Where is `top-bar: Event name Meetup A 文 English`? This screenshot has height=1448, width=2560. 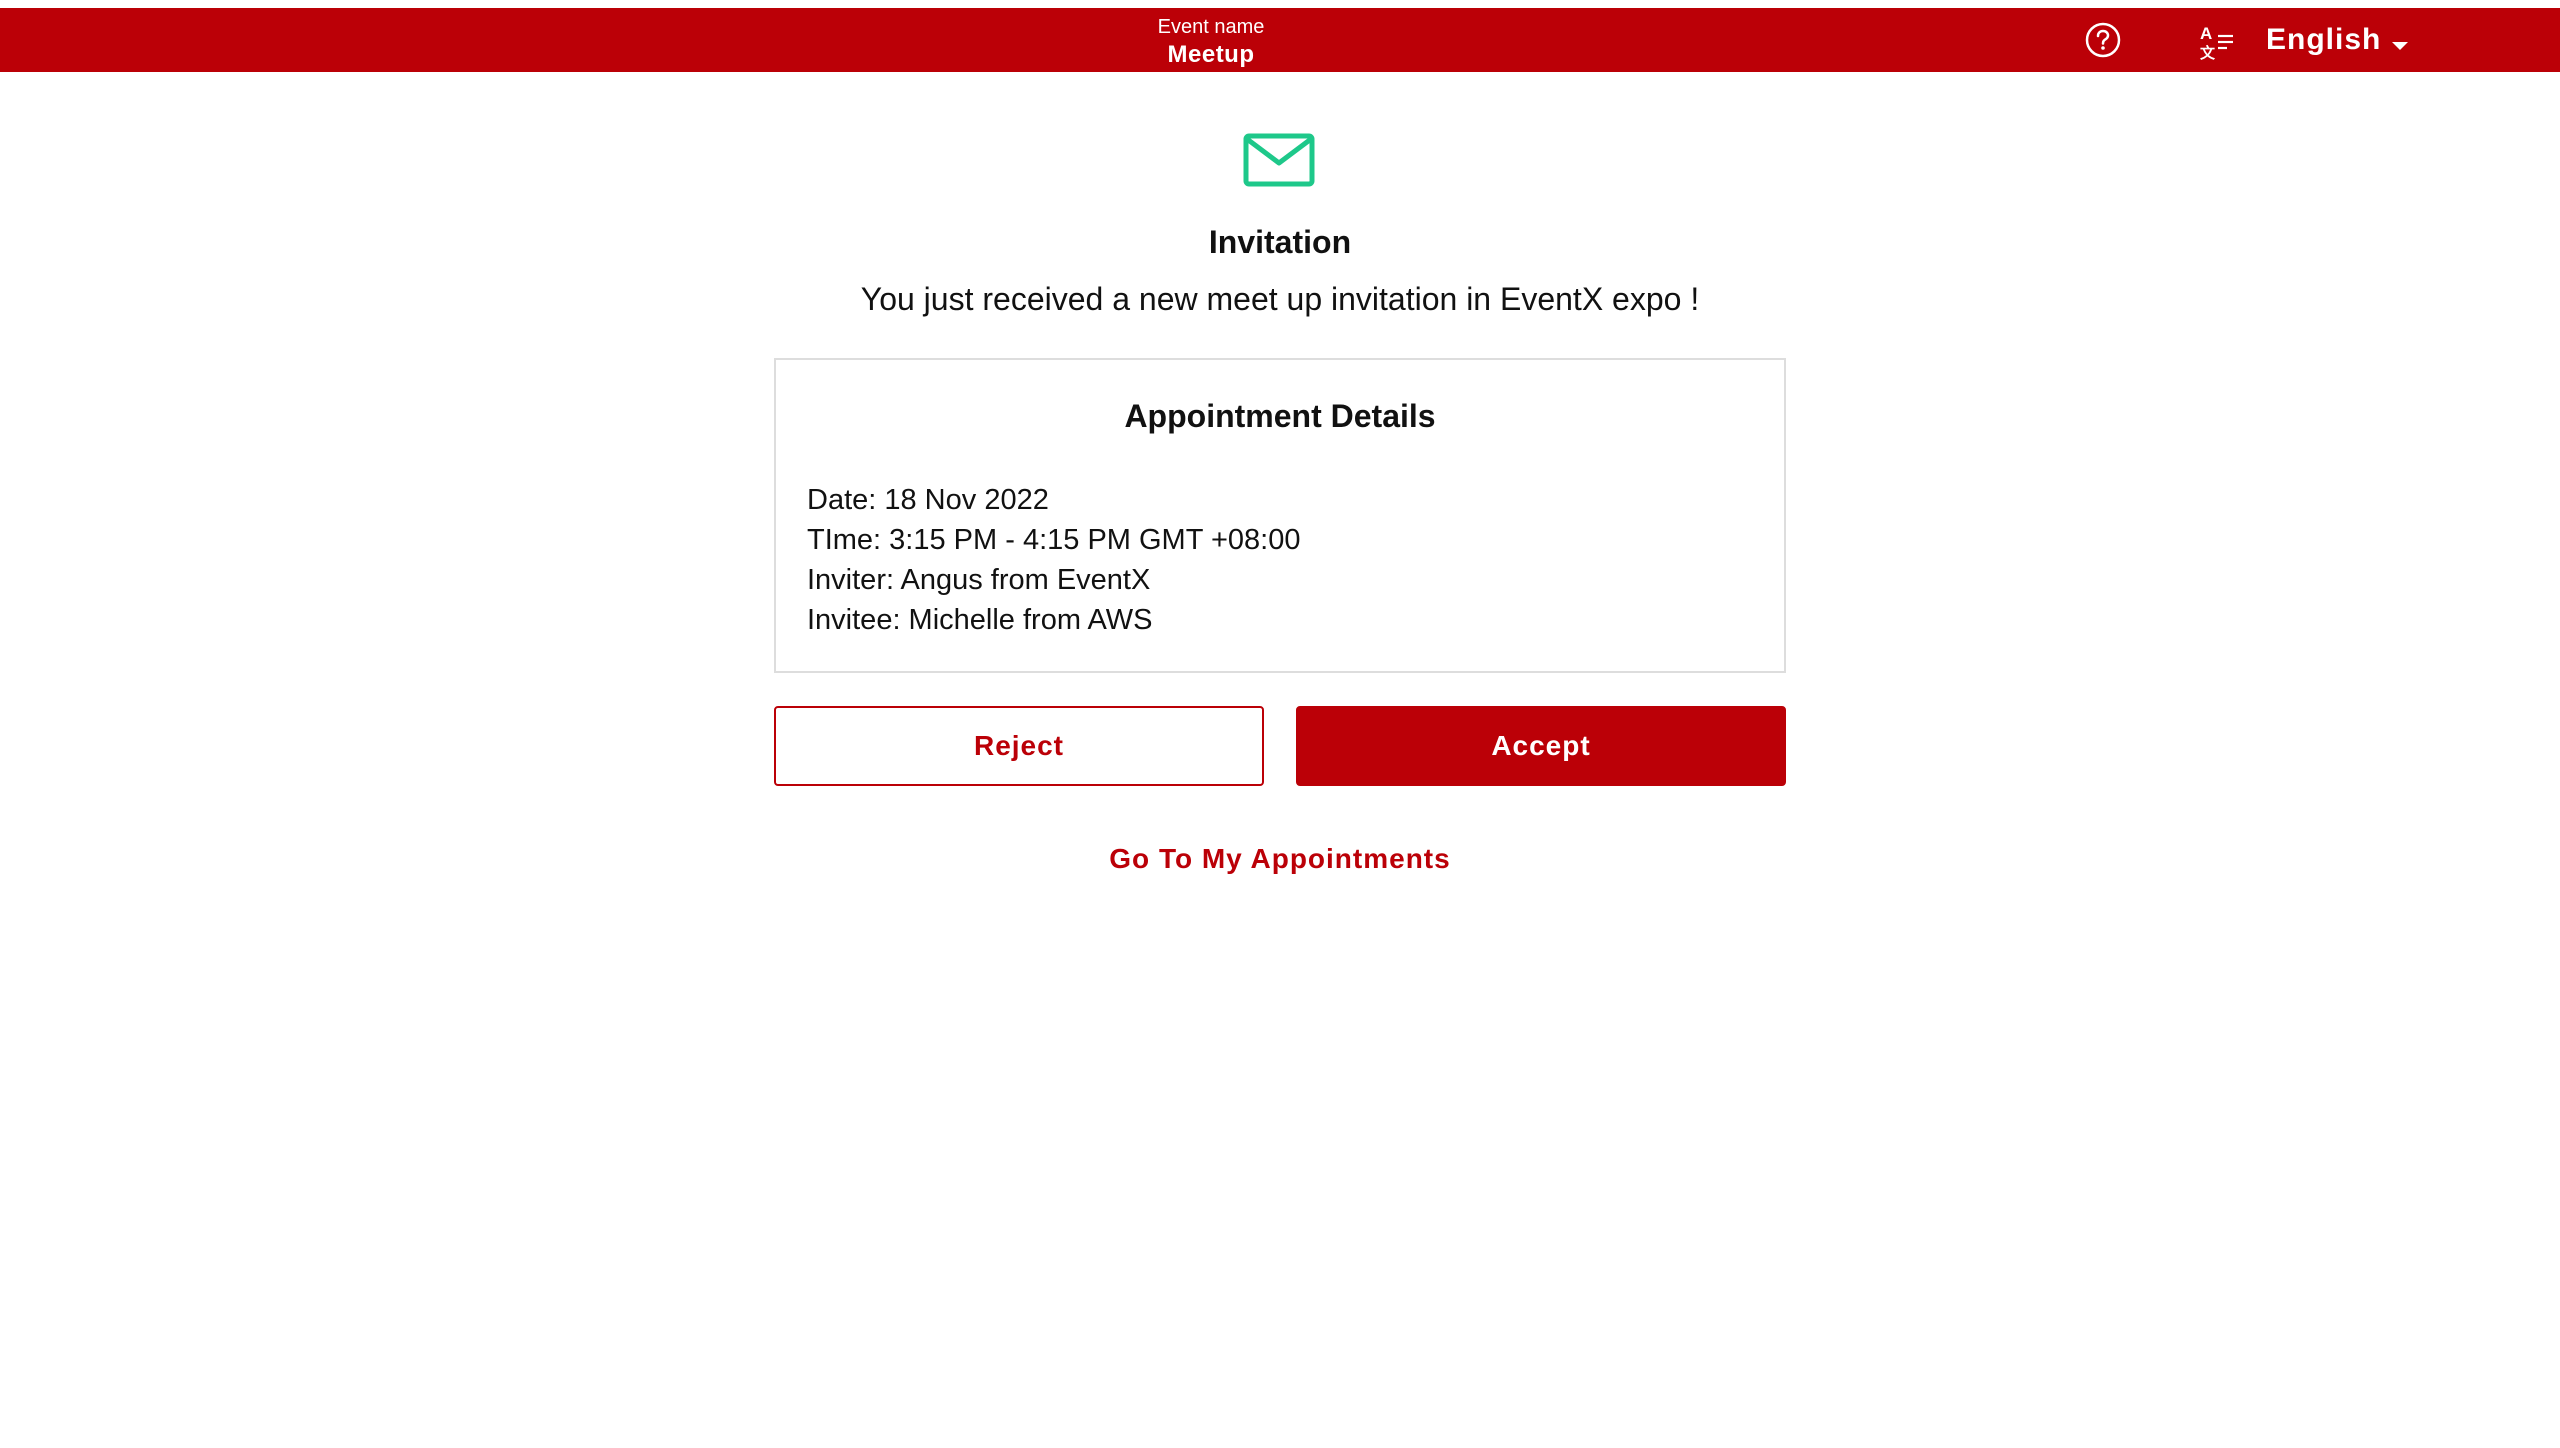
top-bar: Event name Meetup A 文 English is located at coordinates (1280, 40).